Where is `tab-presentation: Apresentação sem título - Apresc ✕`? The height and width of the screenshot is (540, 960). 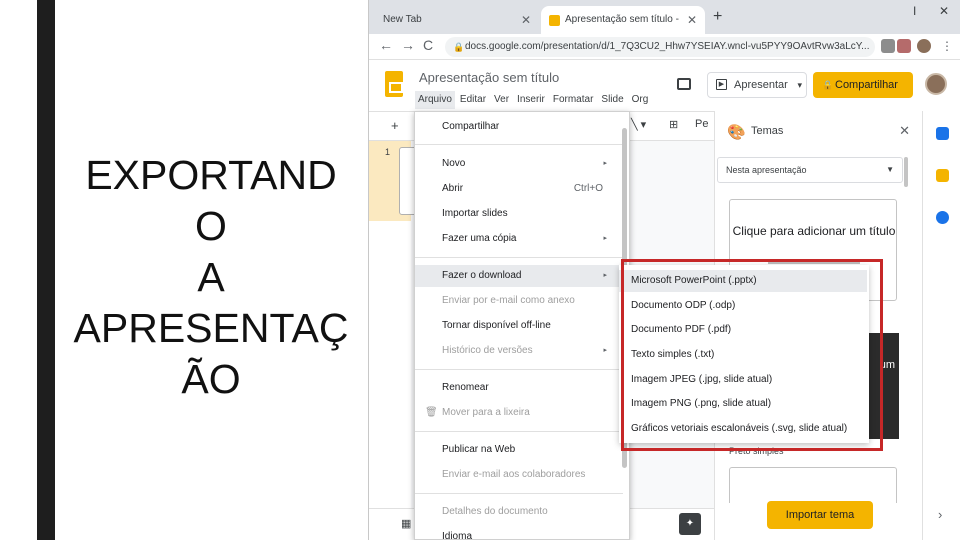 tab-presentation: Apresentação sem título - Apresc ✕ is located at coordinates (623, 29).